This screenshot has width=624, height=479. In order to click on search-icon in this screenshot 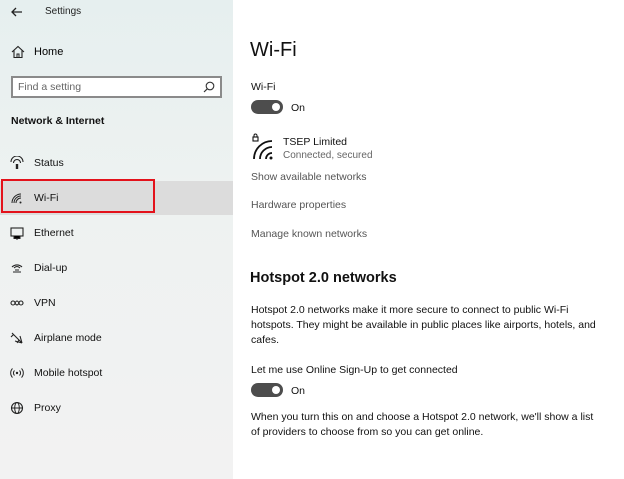, I will do `click(209, 87)`.